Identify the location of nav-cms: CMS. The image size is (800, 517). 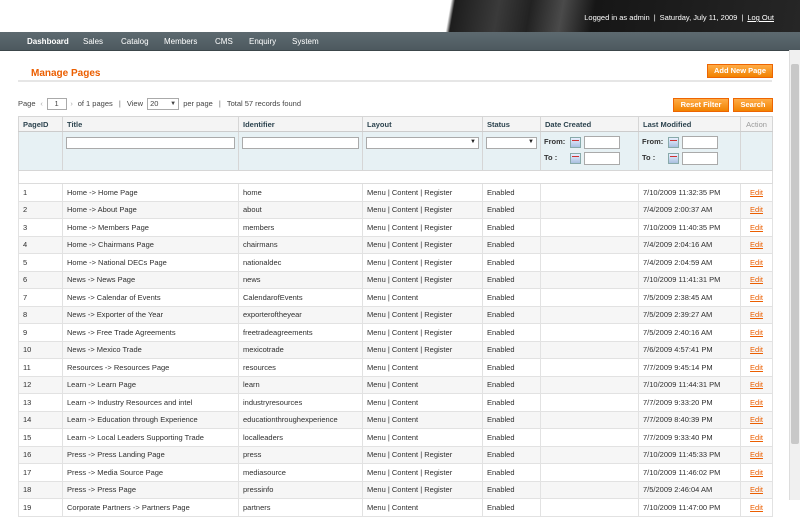
(224, 41).